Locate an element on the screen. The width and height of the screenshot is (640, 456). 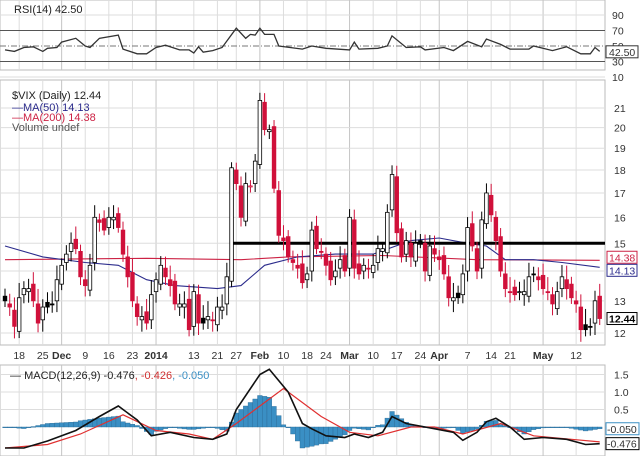
date-label: 25 is located at coordinates (43, 356).